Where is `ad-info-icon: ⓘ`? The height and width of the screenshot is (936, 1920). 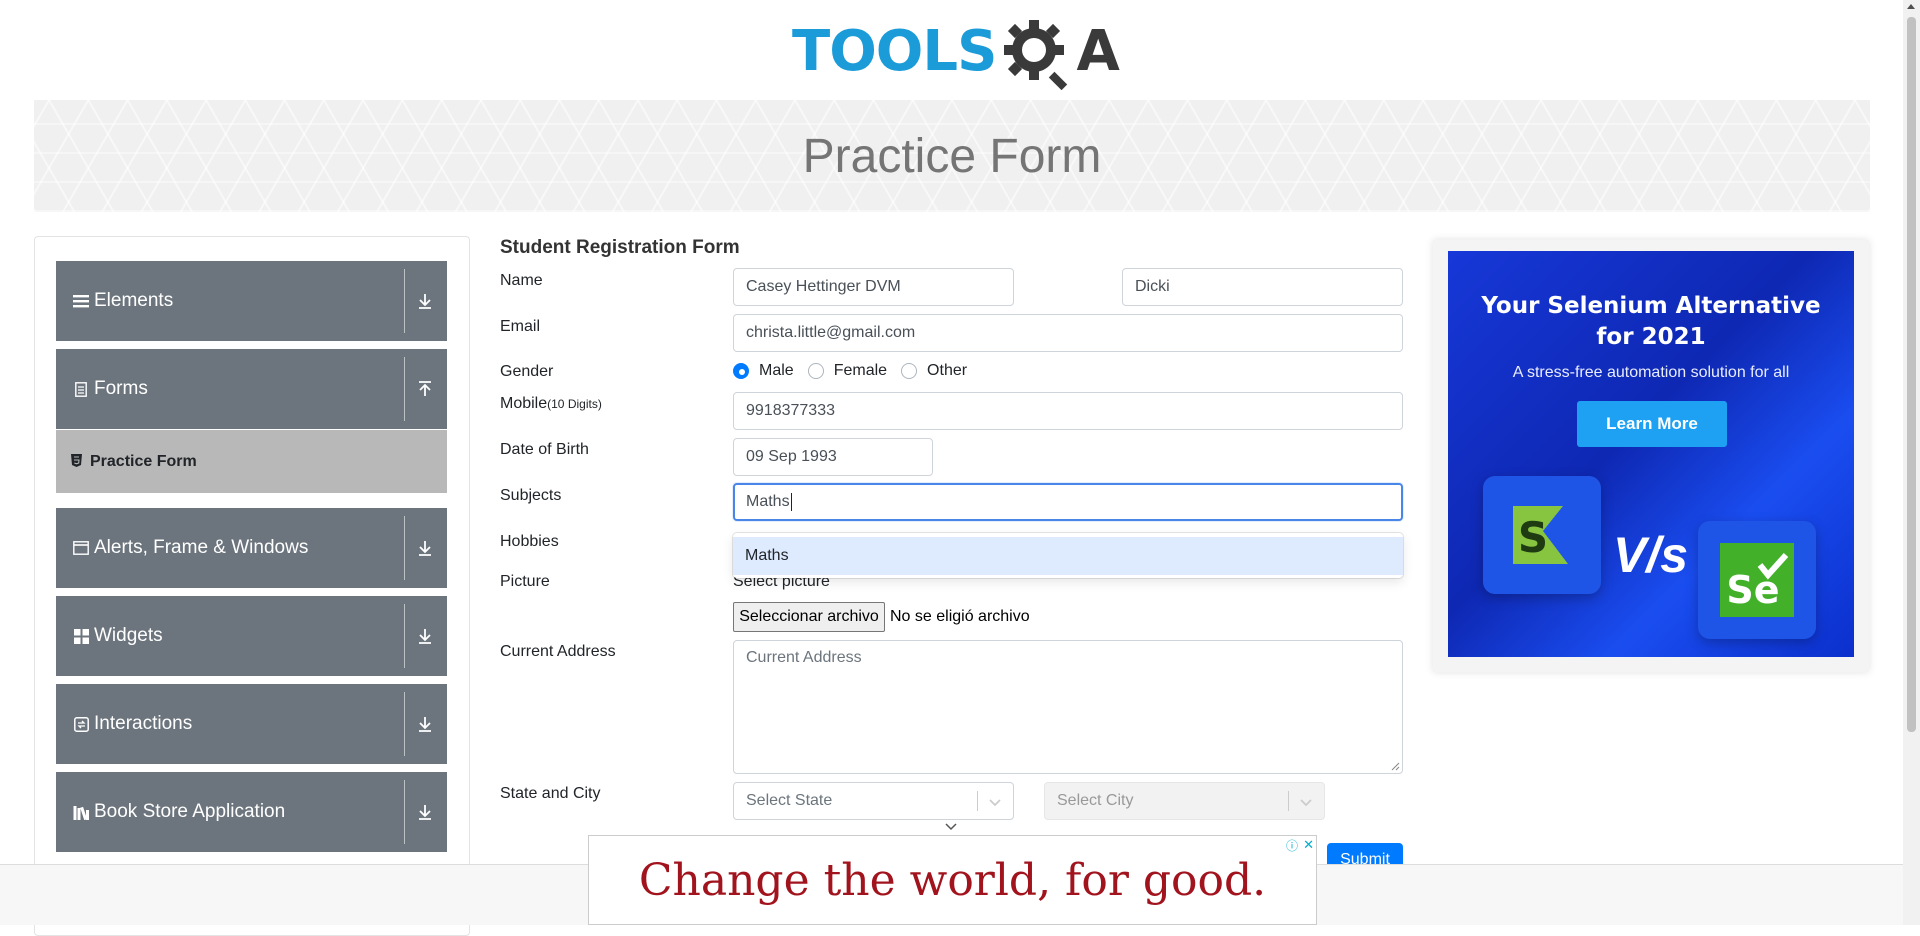 ad-info-icon: ⓘ is located at coordinates (1292, 845).